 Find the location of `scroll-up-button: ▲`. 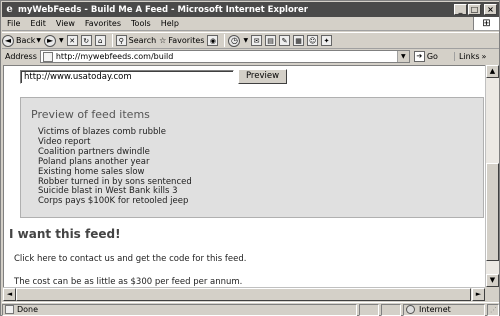

scroll-up-button: ▲ is located at coordinates (492, 71).